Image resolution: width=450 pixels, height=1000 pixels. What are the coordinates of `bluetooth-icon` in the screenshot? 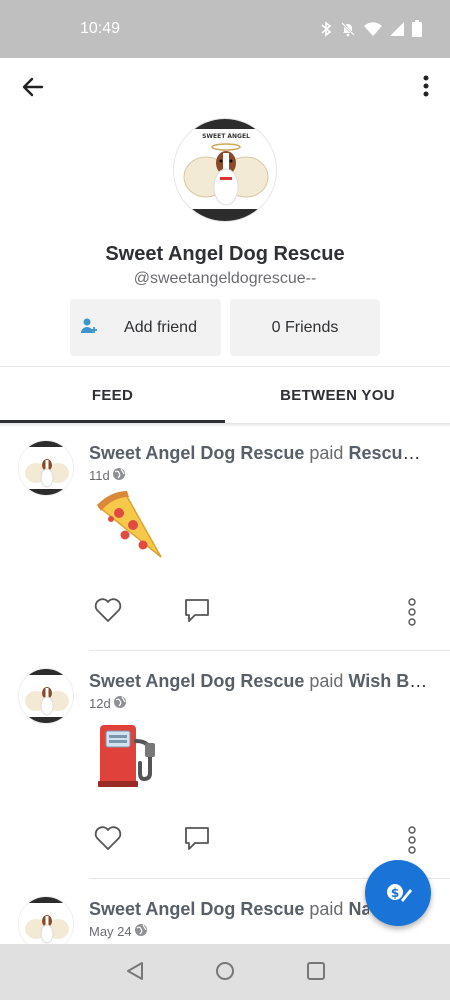 It's located at (326, 31).